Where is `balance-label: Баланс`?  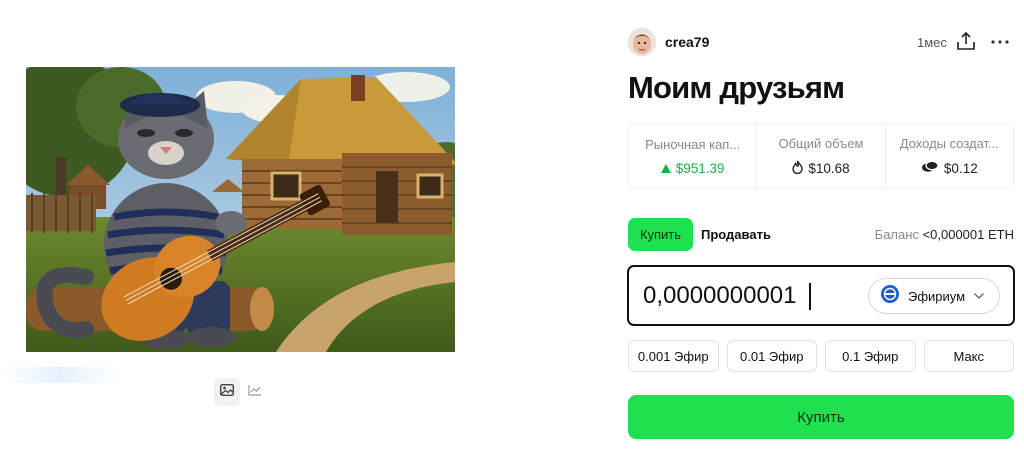 balance-label: Баланс is located at coordinates (896, 234).